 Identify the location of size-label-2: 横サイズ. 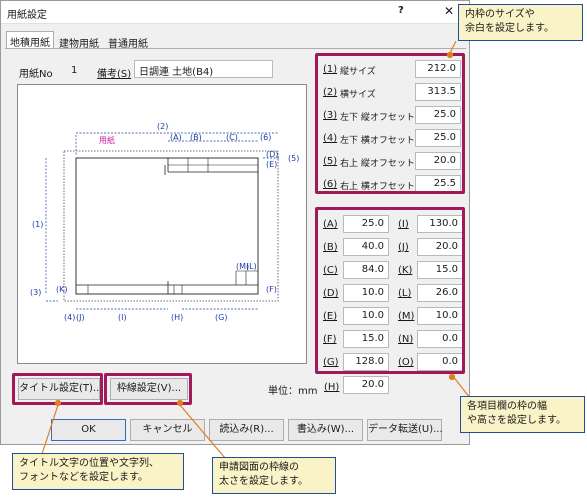
(358, 95).